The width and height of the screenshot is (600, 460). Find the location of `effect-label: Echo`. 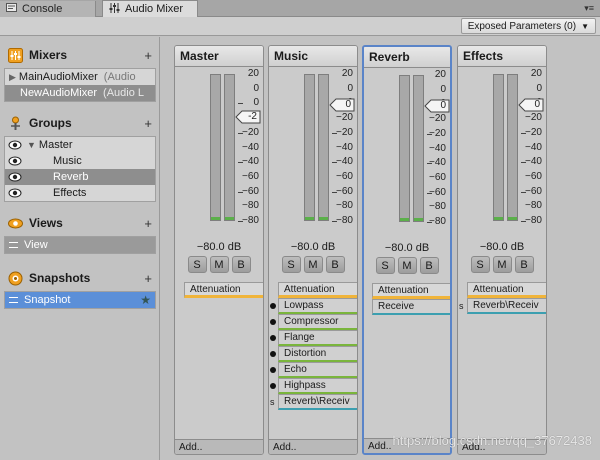

effect-label: Echo is located at coordinates (295, 369).